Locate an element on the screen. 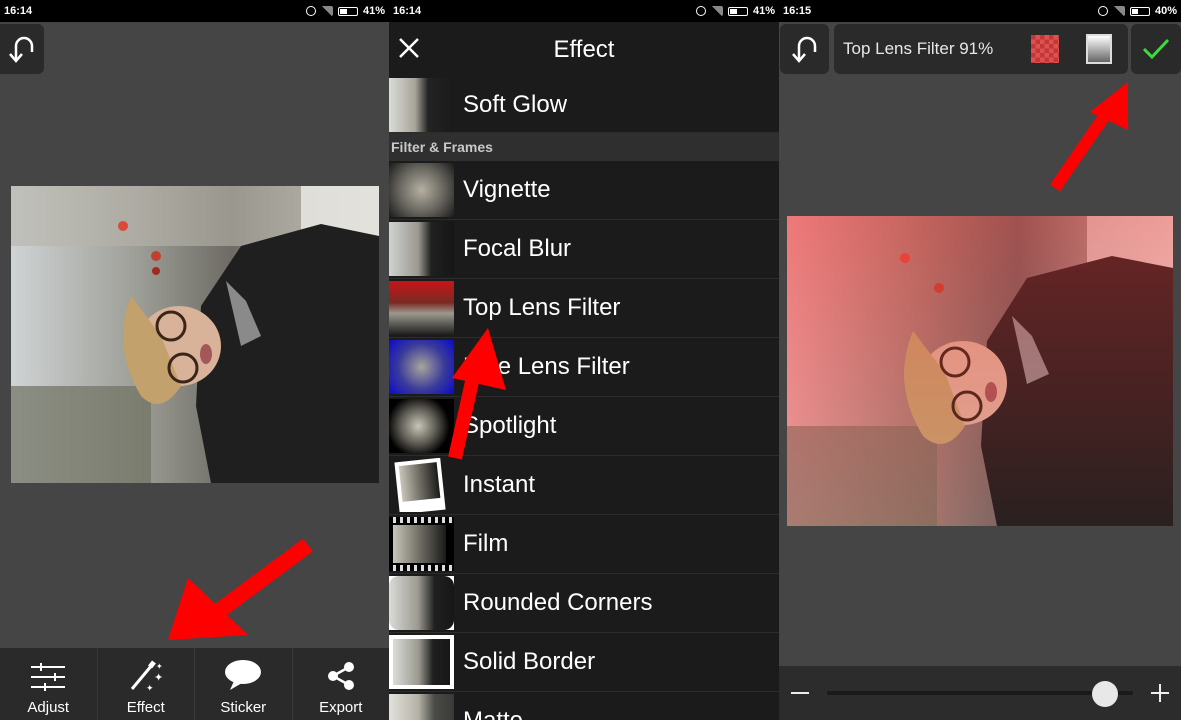 The width and height of the screenshot is (1181, 720). effect-label: Film is located at coordinates (486, 543).